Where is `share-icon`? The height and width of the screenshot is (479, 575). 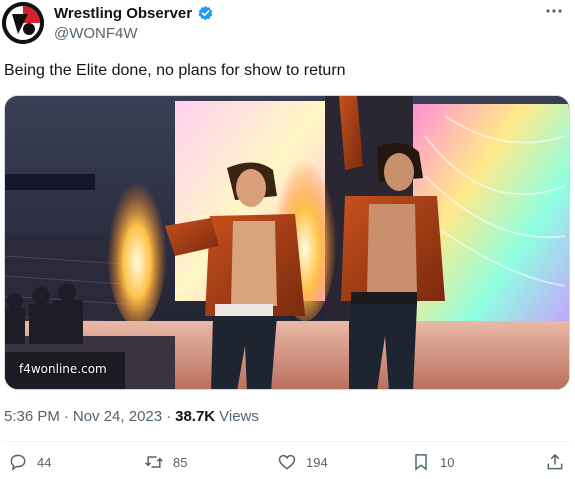
share-icon is located at coordinates (555, 461).